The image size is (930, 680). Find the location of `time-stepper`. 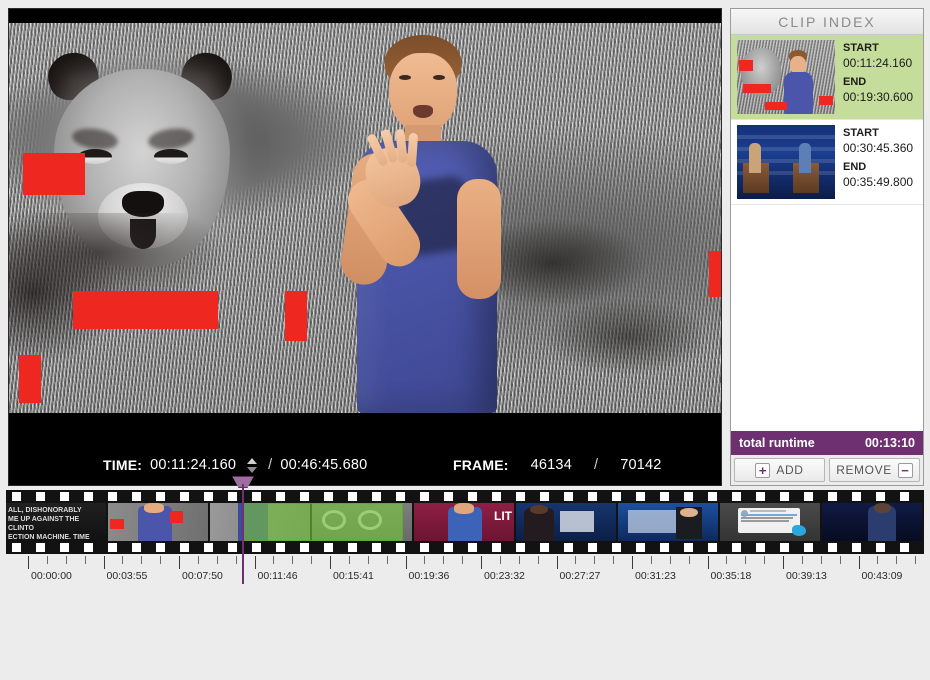

time-stepper is located at coordinates (252, 465).